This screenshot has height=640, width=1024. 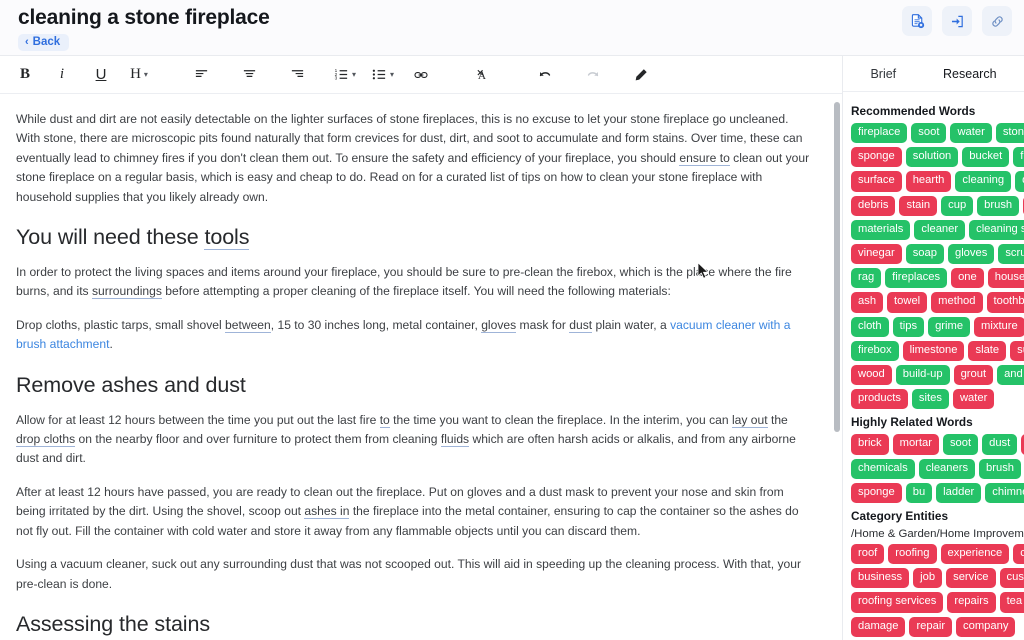 I want to click on suggestion-dust: dust, so click(x=581, y=325).